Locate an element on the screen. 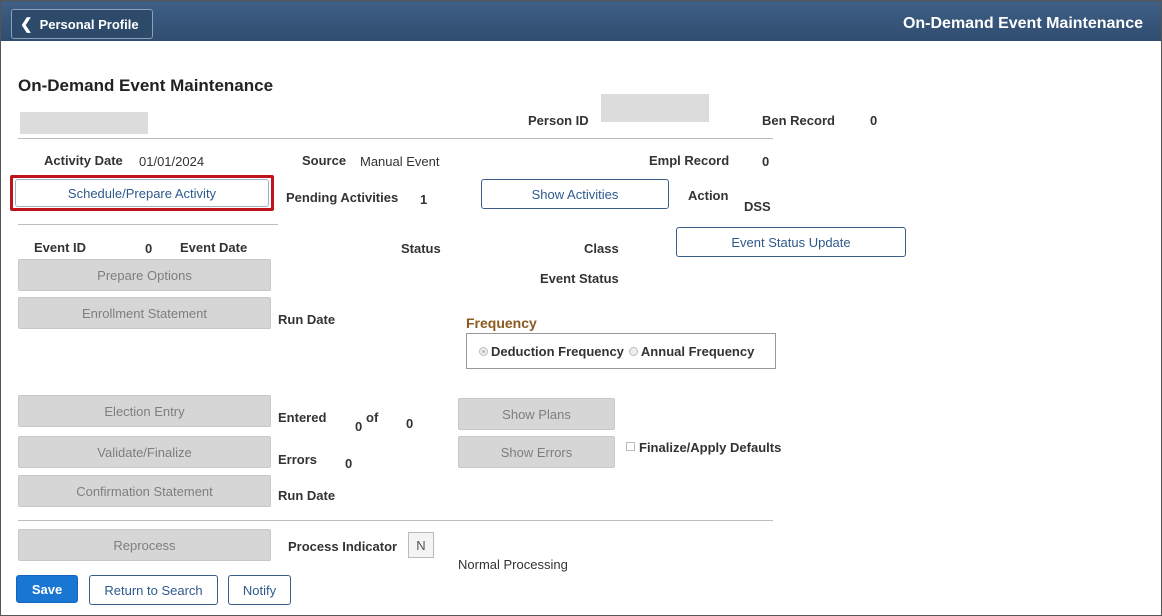  header-title: On-Demand Event Maintenance is located at coordinates (1022, 23).